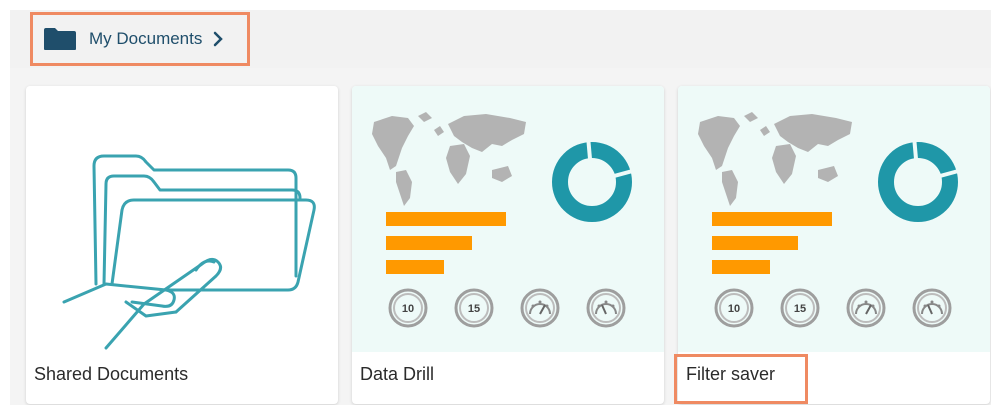  Describe the element at coordinates (219, 39) in the screenshot. I see `chevron-right-icon` at that location.